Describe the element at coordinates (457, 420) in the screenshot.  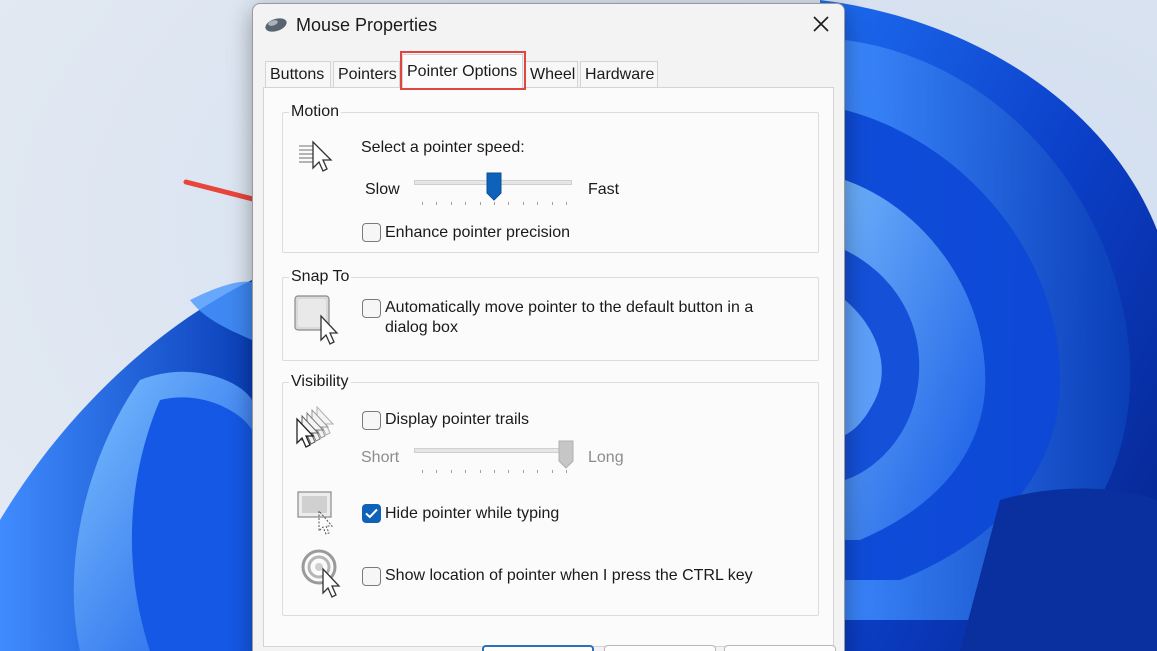
I see `pointer-trails-label: Display pointer trails` at that location.